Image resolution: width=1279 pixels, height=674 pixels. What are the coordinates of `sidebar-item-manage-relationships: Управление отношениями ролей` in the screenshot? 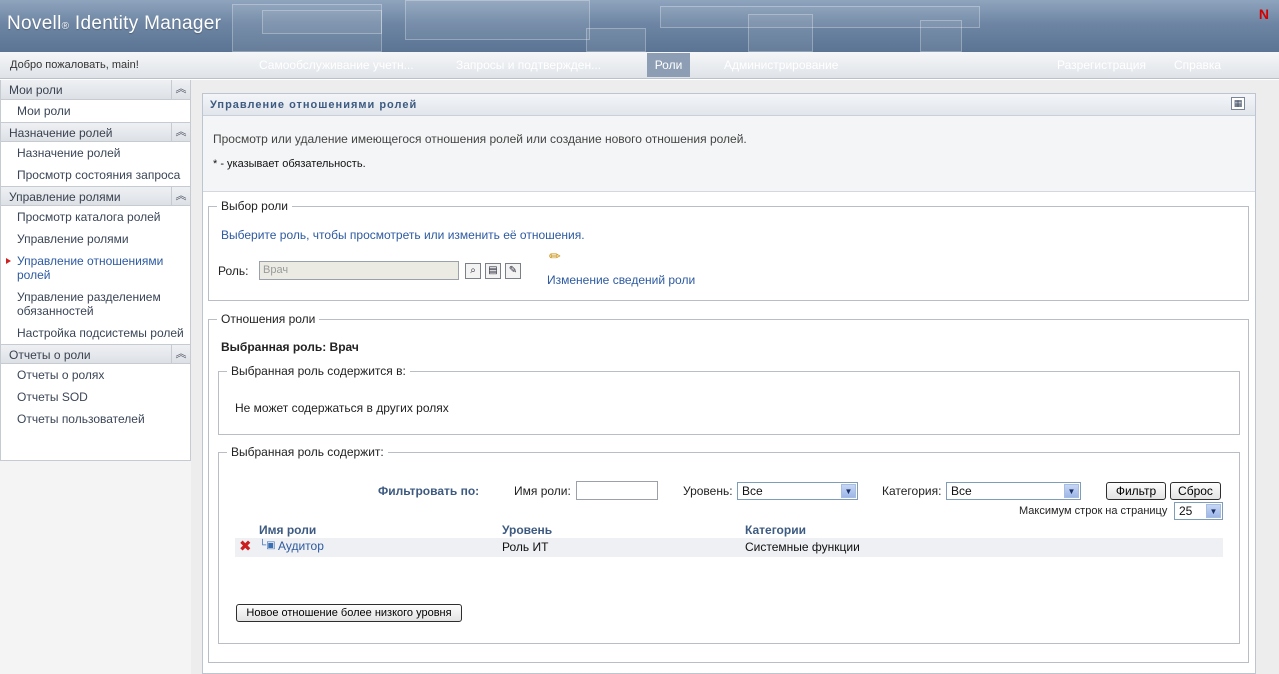 It's located at (95, 268).